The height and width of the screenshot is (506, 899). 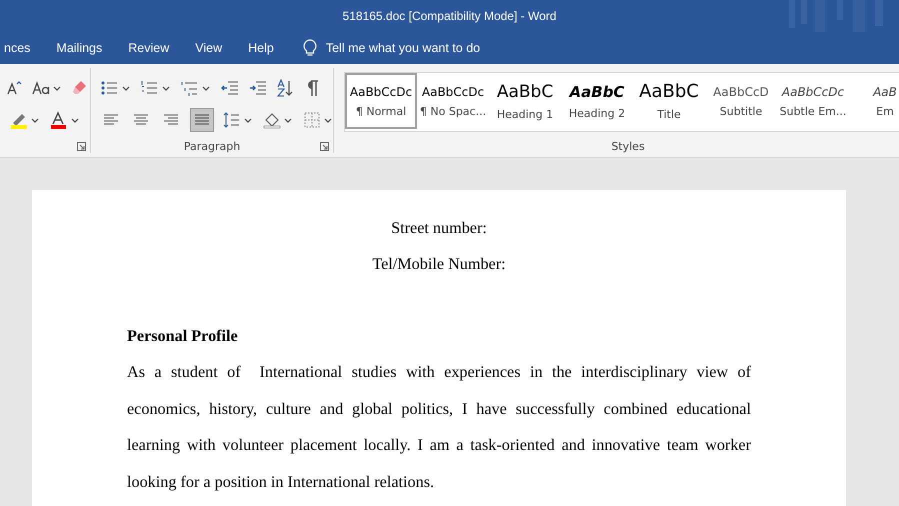 What do you see at coordinates (318, 120) in the screenshot?
I see `borders-icon` at bounding box center [318, 120].